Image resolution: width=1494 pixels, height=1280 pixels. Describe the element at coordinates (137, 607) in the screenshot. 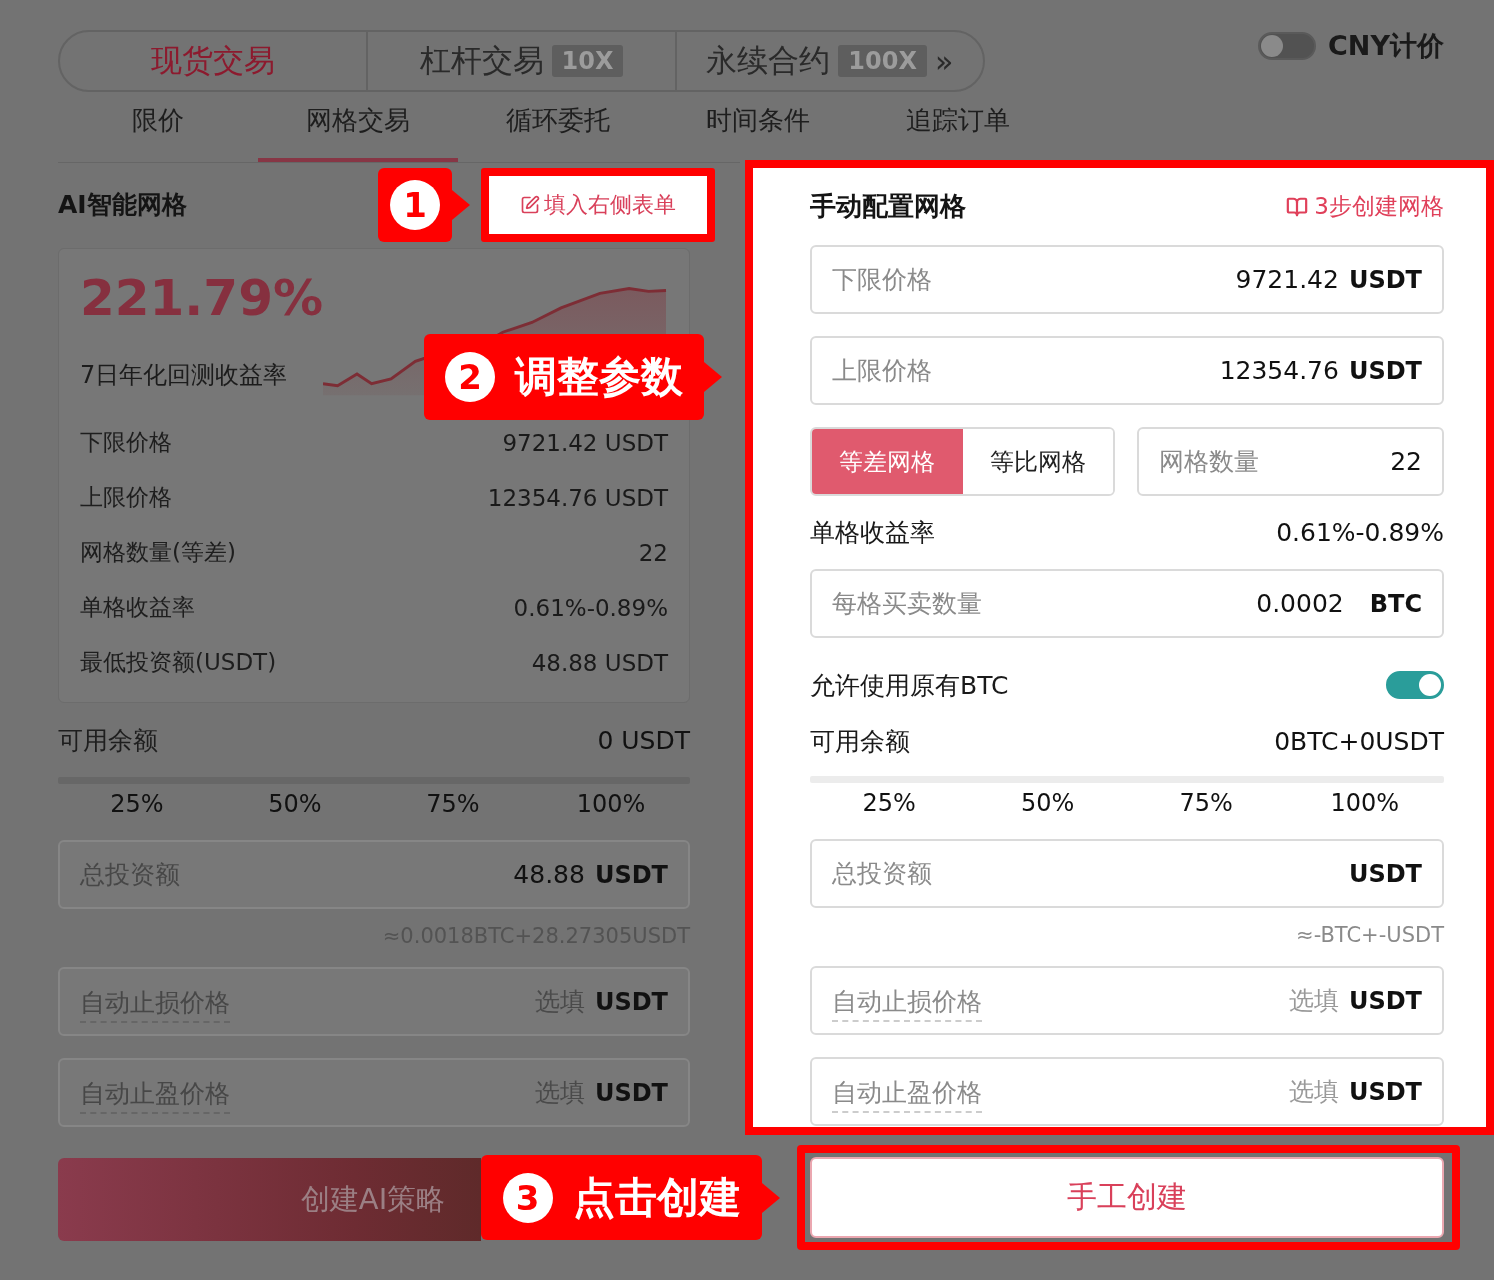

I see `stat-label: 单格收益率` at that location.